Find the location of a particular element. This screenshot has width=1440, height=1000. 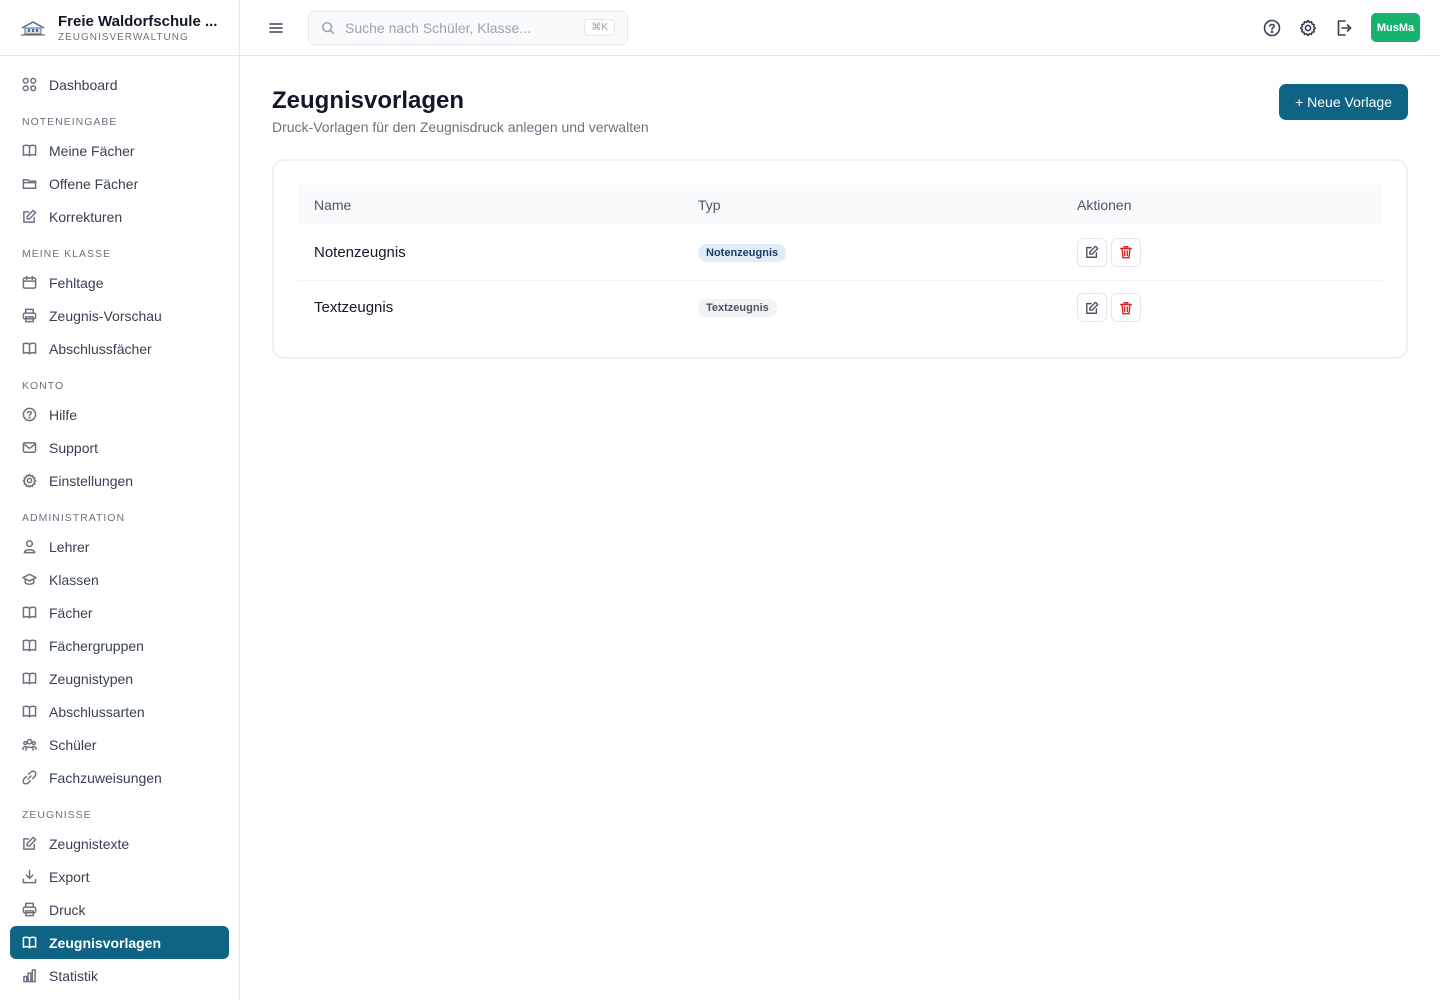

sidebar-item-label: Hilfe is located at coordinates (63, 414).